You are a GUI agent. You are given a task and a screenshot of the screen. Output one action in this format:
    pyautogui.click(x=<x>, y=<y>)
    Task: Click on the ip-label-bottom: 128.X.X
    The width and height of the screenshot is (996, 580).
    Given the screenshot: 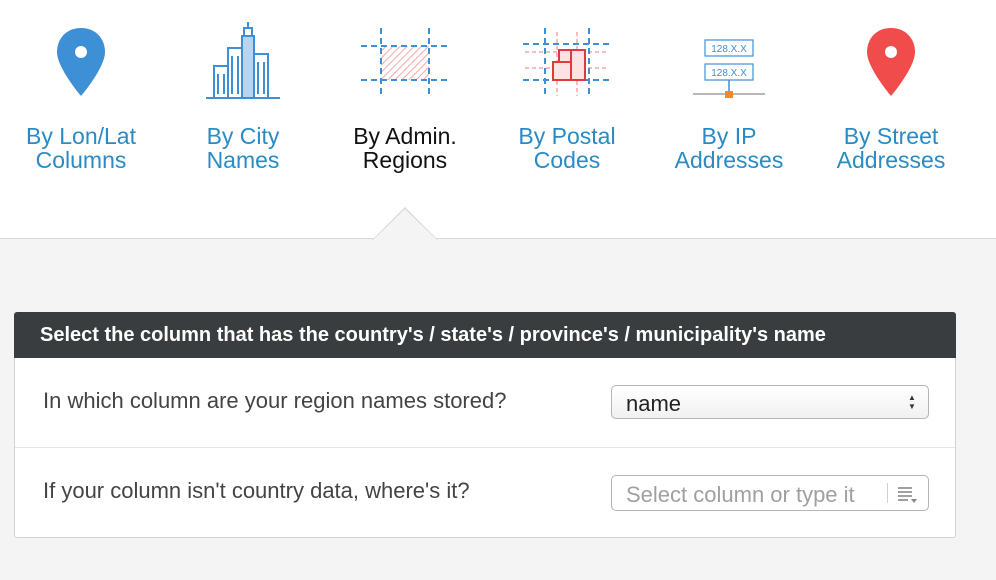 What is the action you would take?
    pyautogui.click(x=729, y=73)
    